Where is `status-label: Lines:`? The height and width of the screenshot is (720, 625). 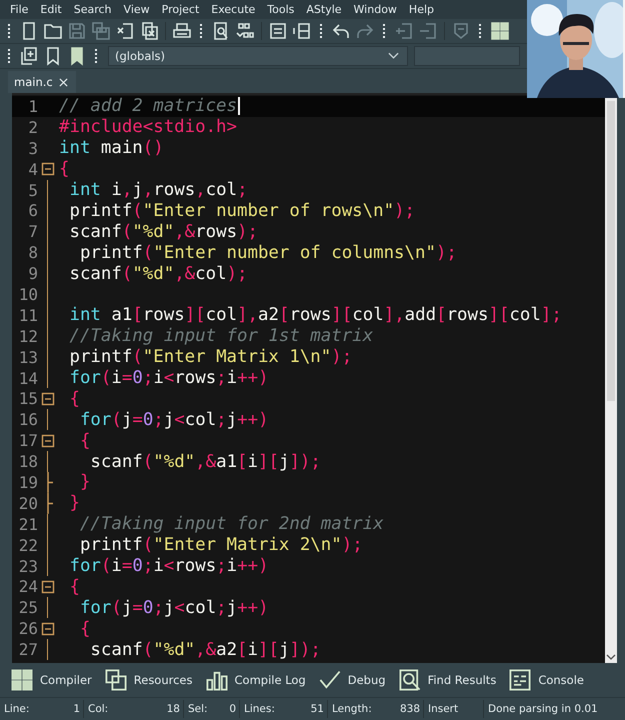
status-label: Lines: is located at coordinates (259, 709).